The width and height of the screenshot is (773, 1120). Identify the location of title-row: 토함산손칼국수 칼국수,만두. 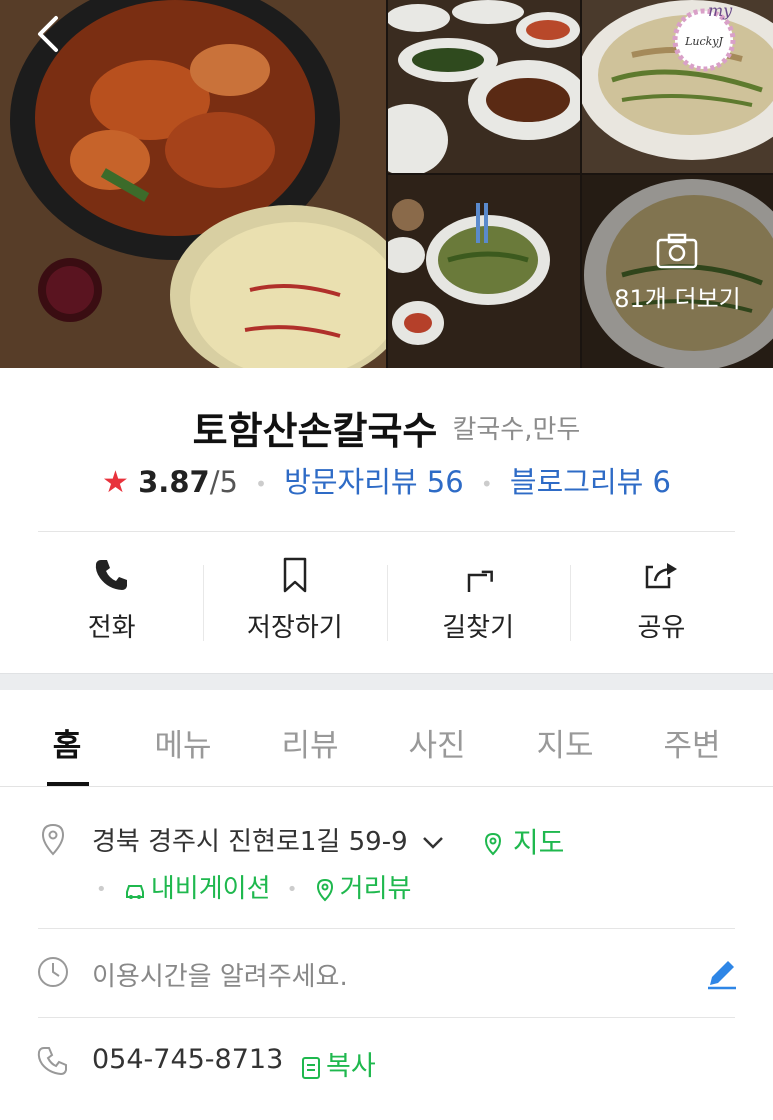
(386, 427).